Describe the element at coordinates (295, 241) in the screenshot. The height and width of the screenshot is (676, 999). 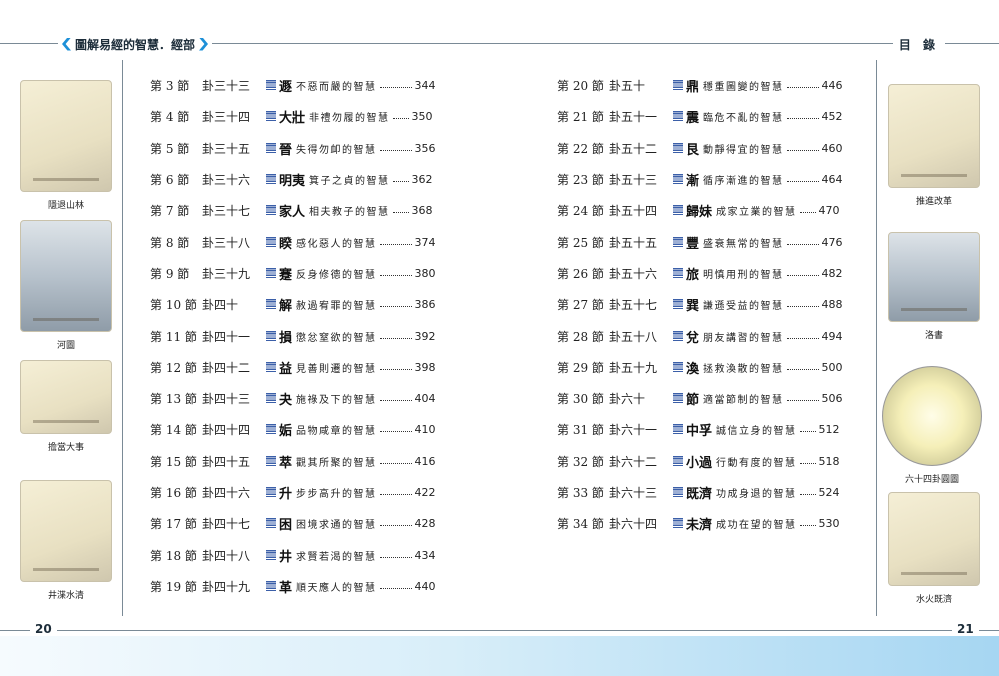
I see `toc-entry: 第 8 節卦三十八 睽感化惡人的智慧 374` at that location.